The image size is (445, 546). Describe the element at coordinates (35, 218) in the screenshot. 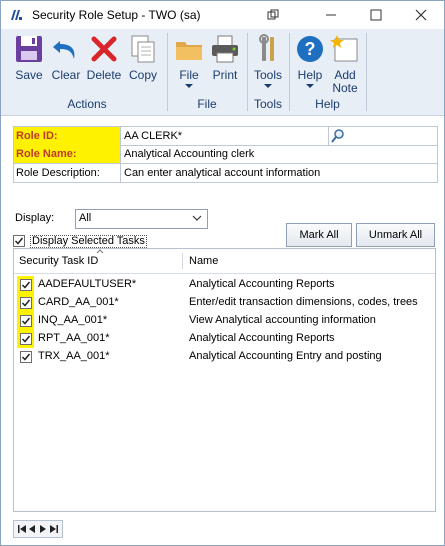

I see `display-label: Display:` at that location.